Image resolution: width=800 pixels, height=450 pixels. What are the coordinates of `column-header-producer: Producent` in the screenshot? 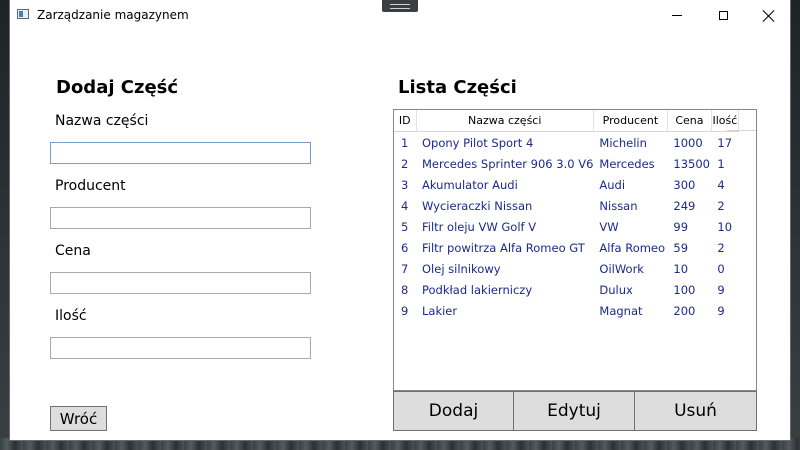 It's located at (630, 121).